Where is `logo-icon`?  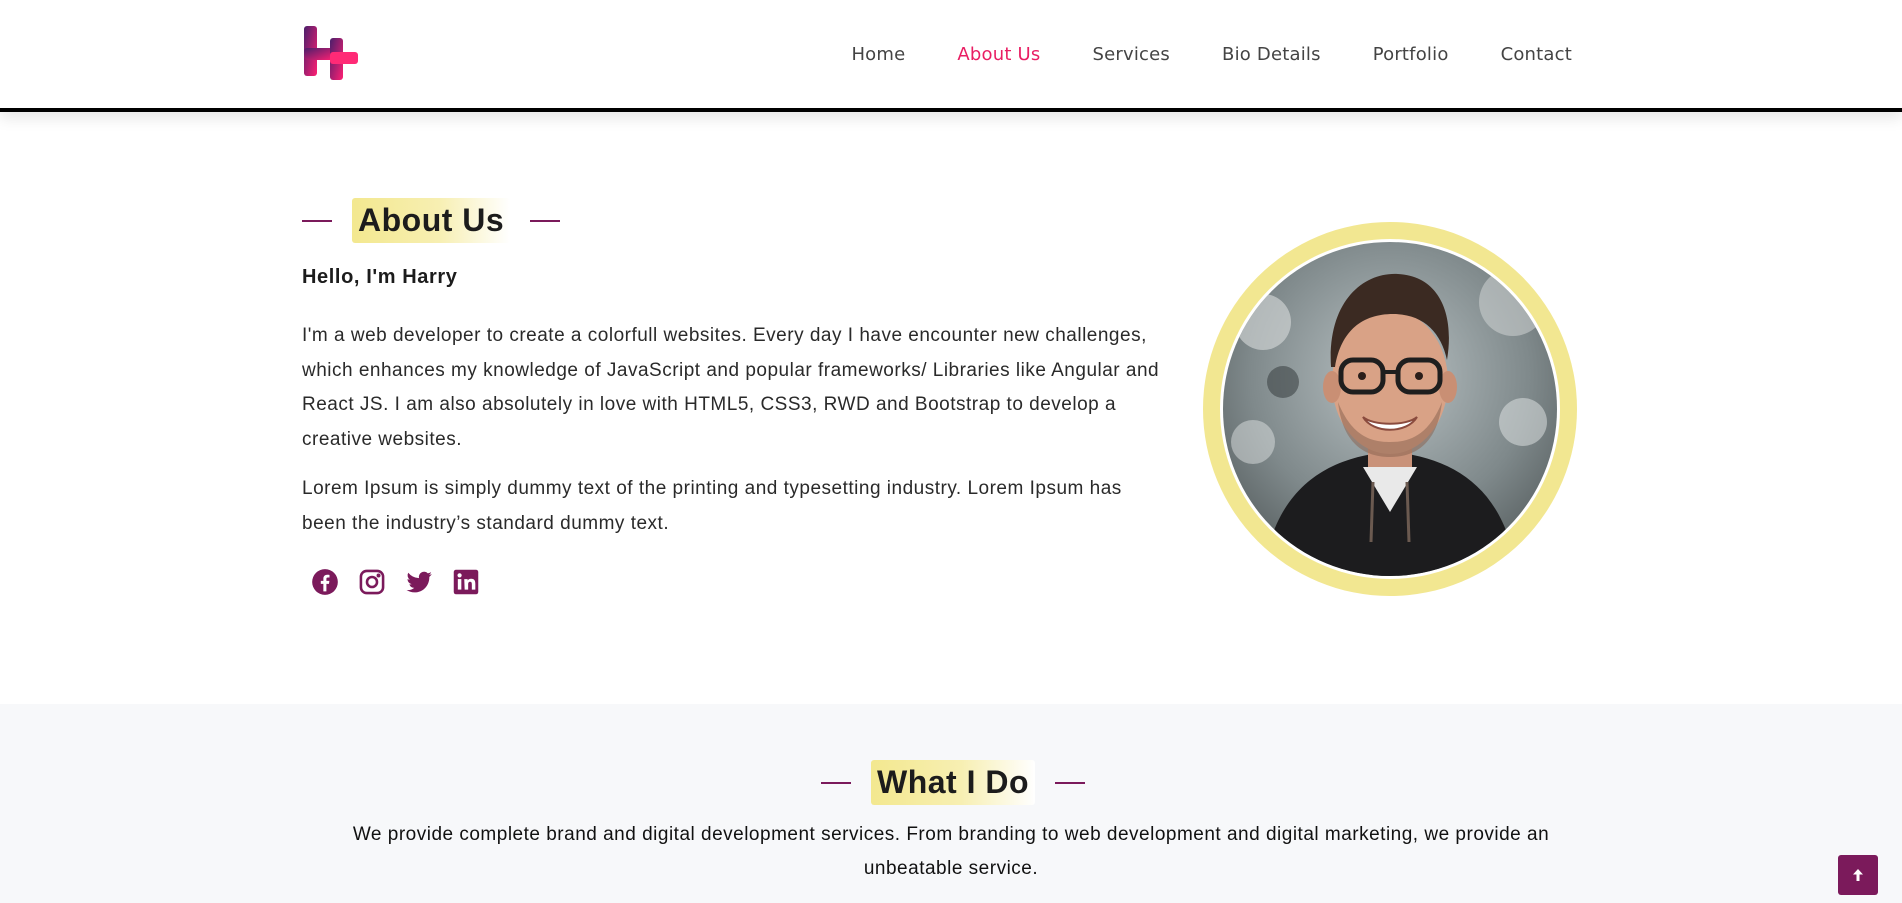
logo-icon is located at coordinates (331, 53).